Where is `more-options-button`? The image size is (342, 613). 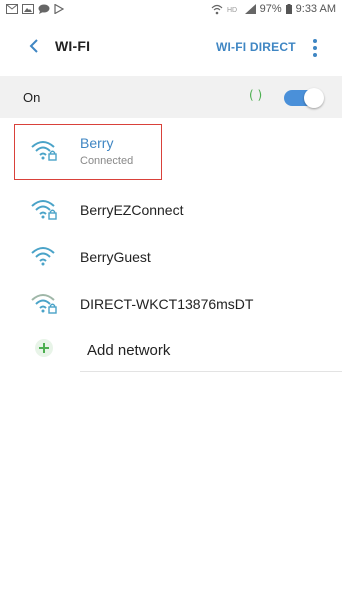
more-options-button is located at coordinates (315, 48).